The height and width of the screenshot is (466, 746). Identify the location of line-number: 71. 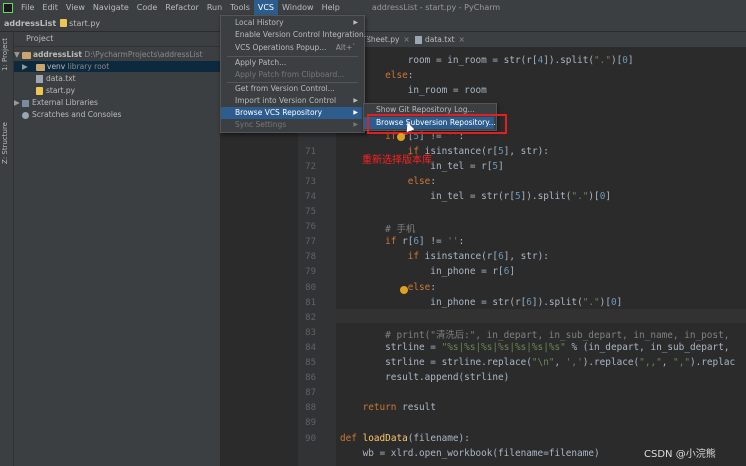
(310, 151).